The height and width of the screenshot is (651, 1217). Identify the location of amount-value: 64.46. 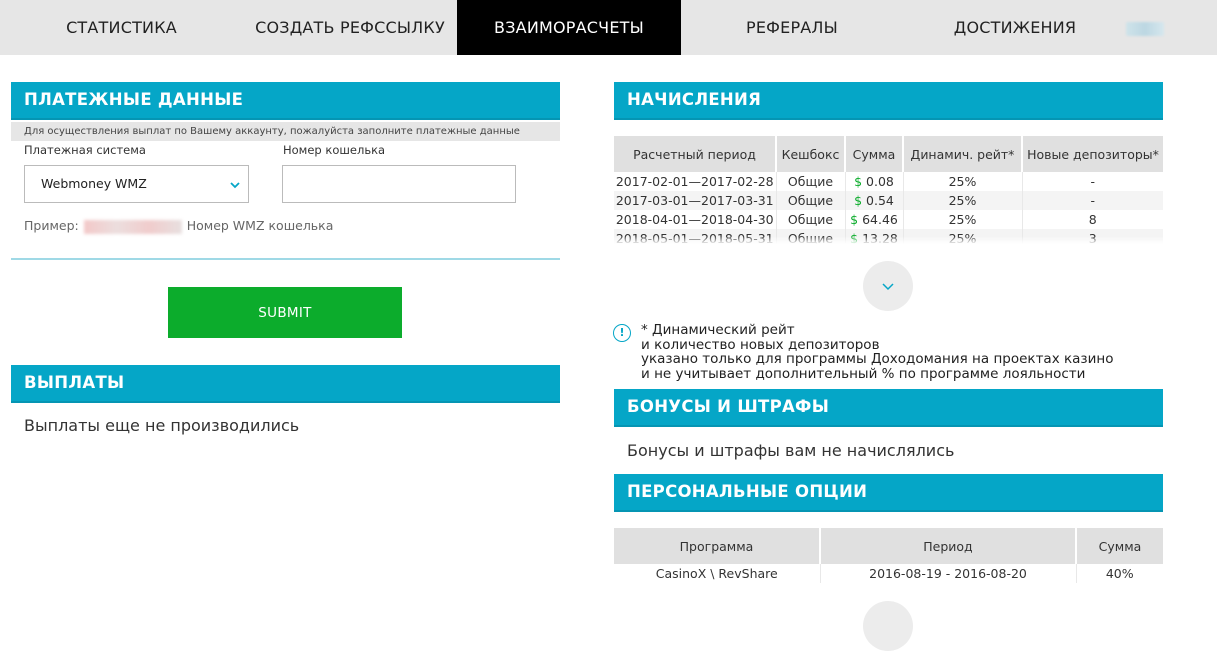
(880, 219).